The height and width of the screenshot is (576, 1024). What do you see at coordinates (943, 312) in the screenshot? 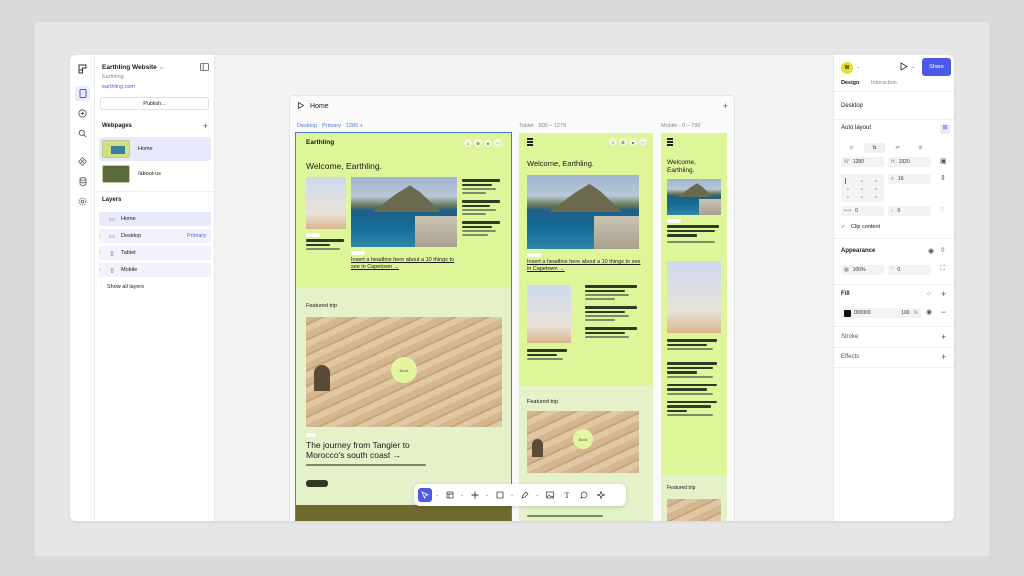
I see `remove-fill-icon: −` at bounding box center [943, 312].